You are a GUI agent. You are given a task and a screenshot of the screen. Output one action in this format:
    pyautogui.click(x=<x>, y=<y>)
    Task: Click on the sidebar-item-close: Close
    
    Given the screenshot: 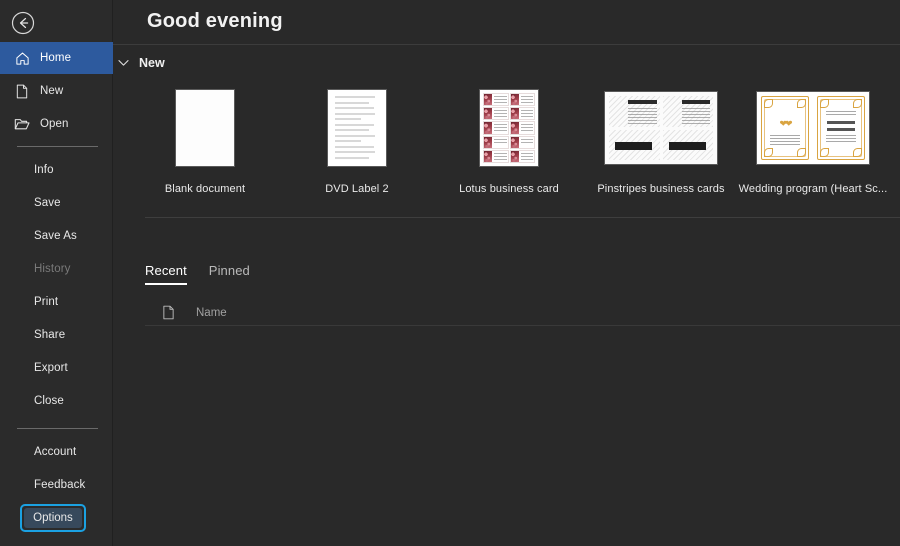 What is the action you would take?
    pyautogui.click(x=56, y=401)
    